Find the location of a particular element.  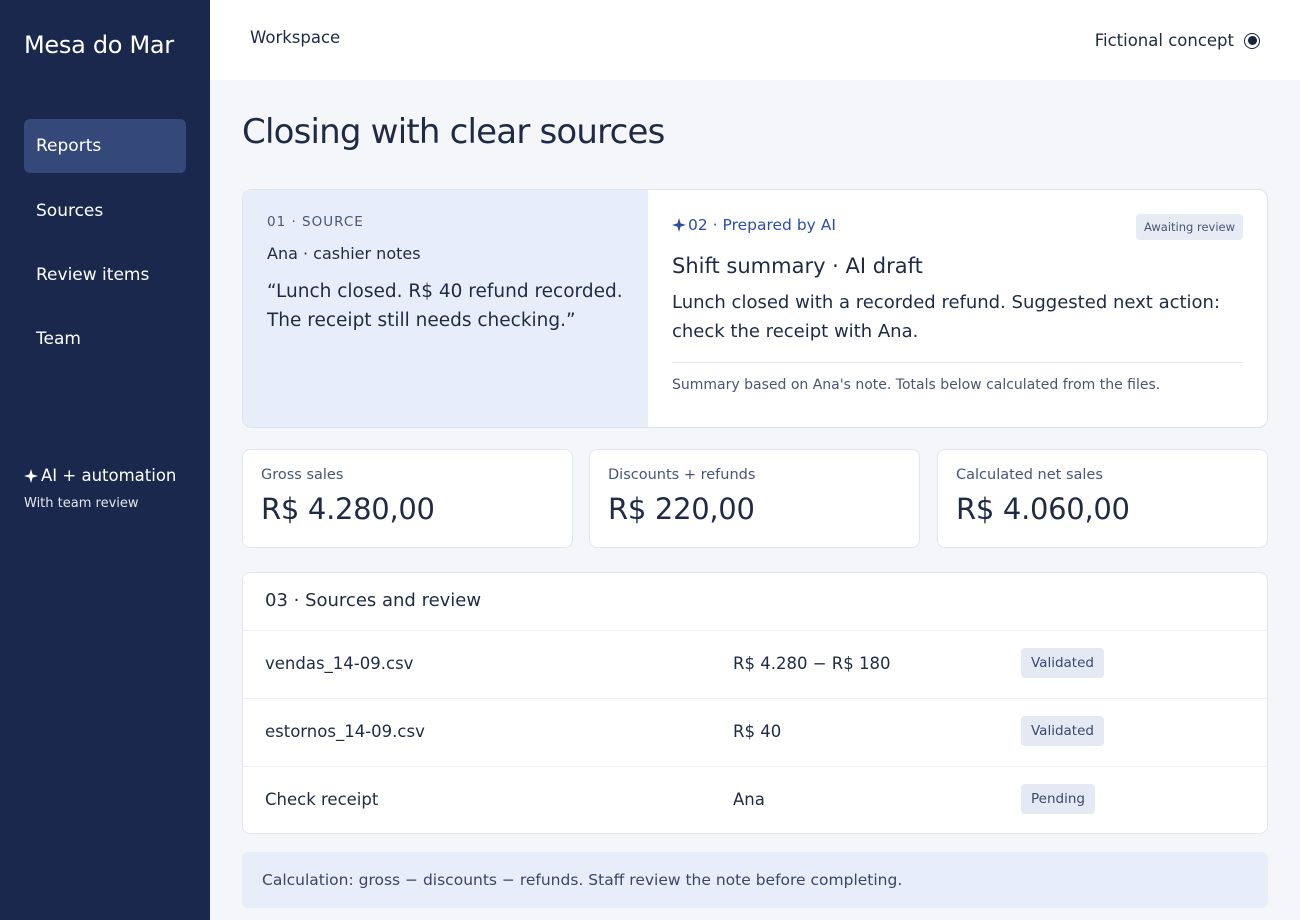

metric-value: R$ 220,00 is located at coordinates (681, 509).